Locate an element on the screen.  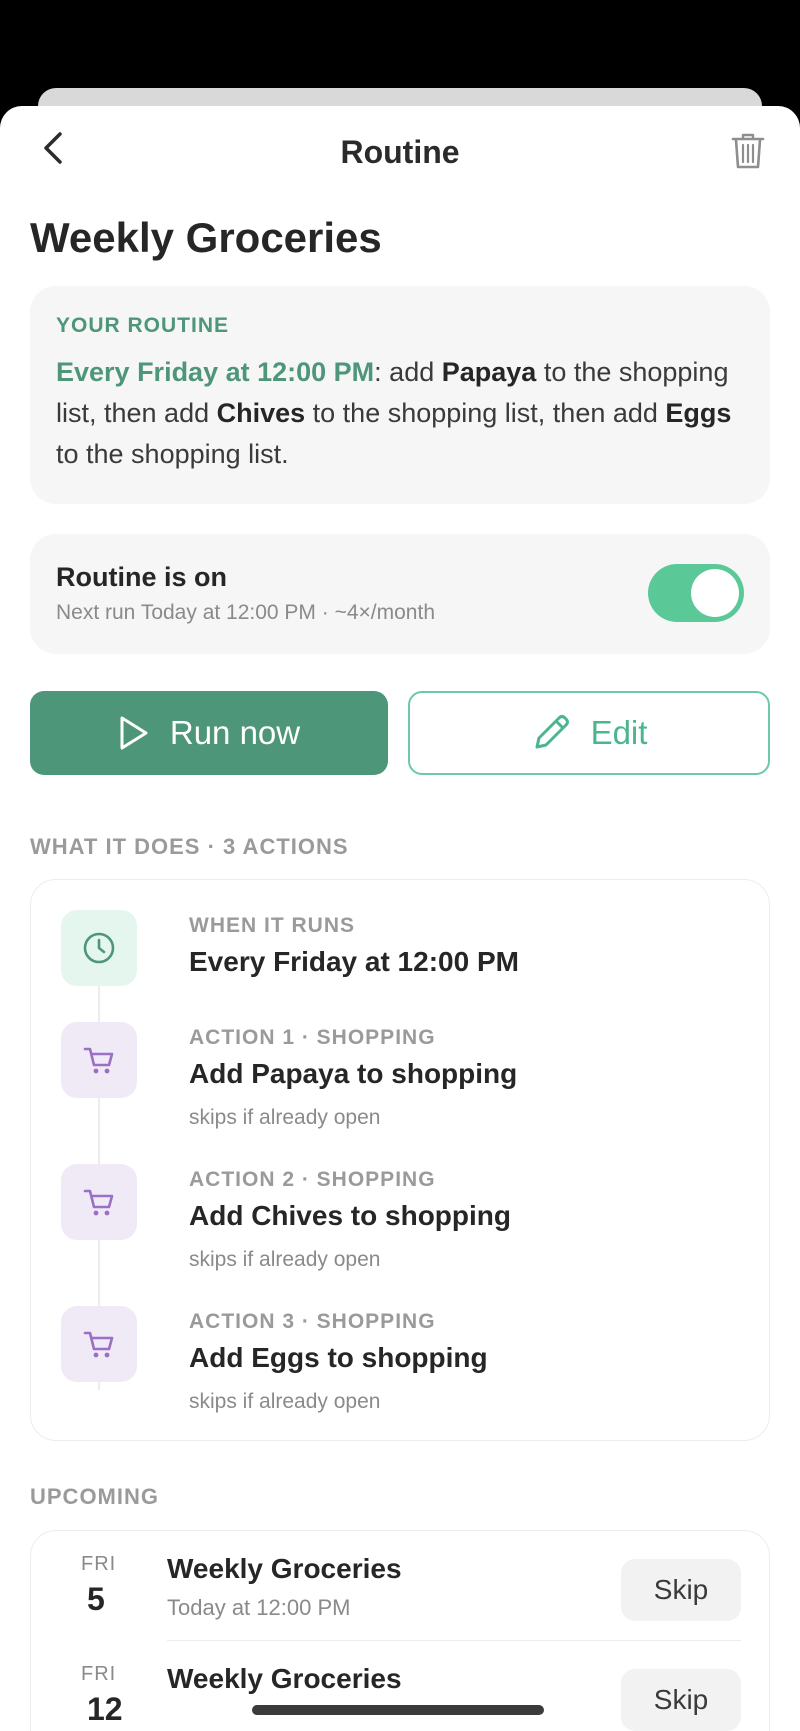
summary-text-part: to the shopping list. is located at coordinates (172, 454).